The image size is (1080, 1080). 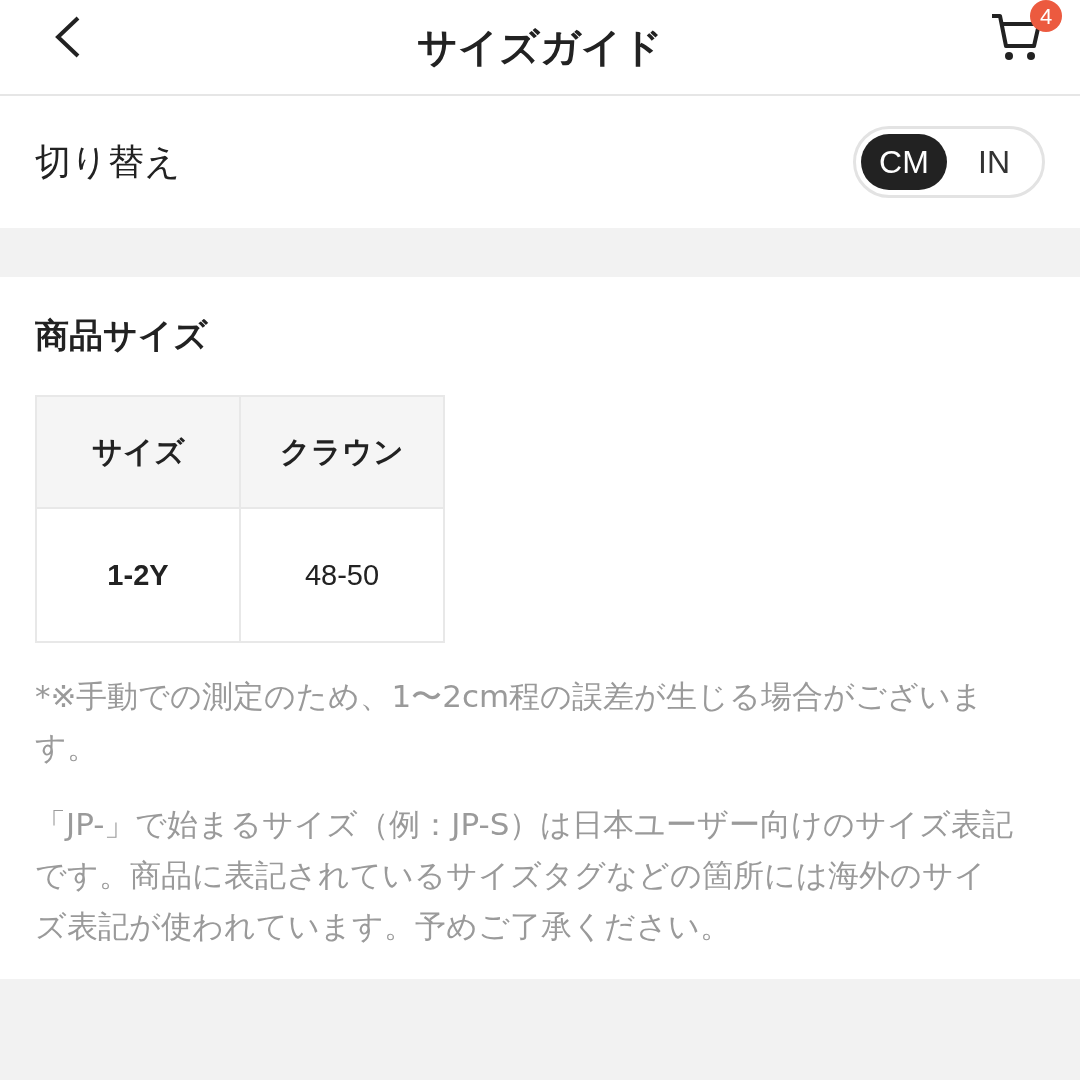 What do you see at coordinates (138, 575) in the screenshot?
I see `table-cell: 1-2Y` at bounding box center [138, 575].